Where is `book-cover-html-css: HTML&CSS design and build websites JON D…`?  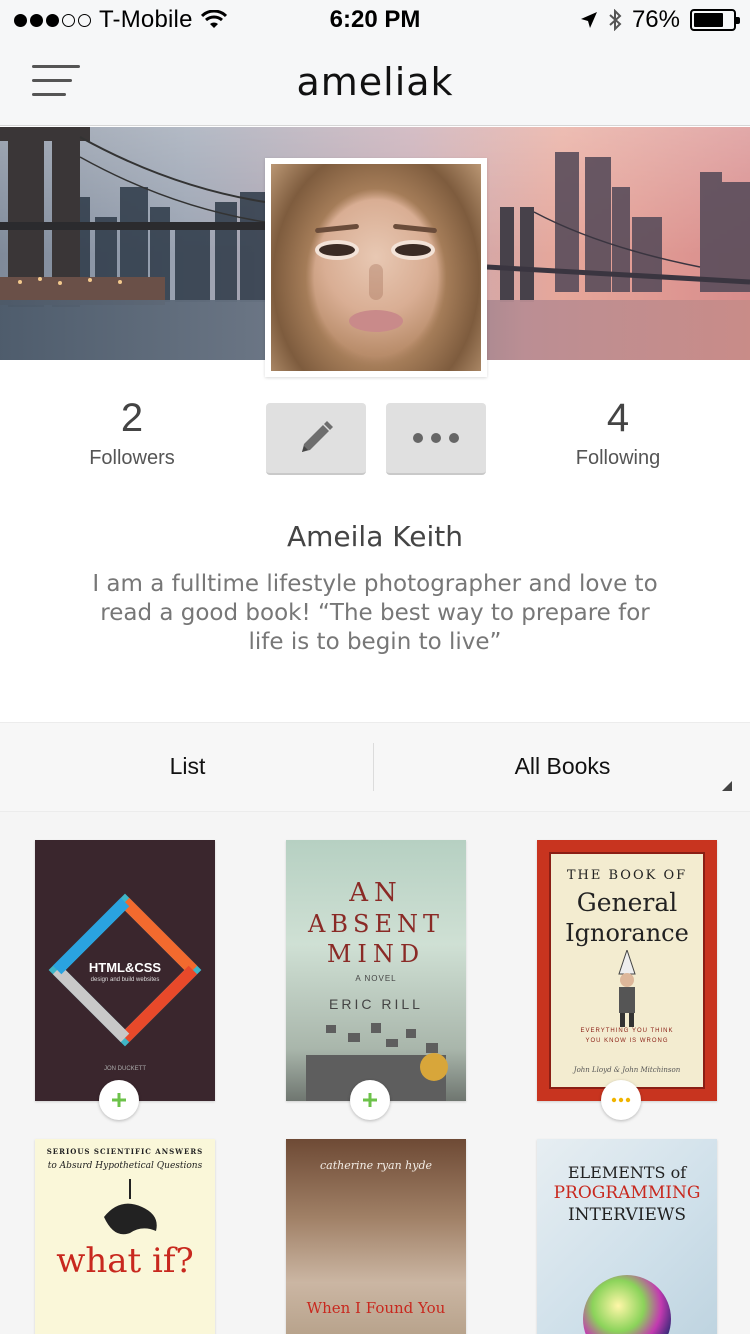
book-cover-html-css: HTML&CSS design and build websites JON D… is located at coordinates (125, 970).